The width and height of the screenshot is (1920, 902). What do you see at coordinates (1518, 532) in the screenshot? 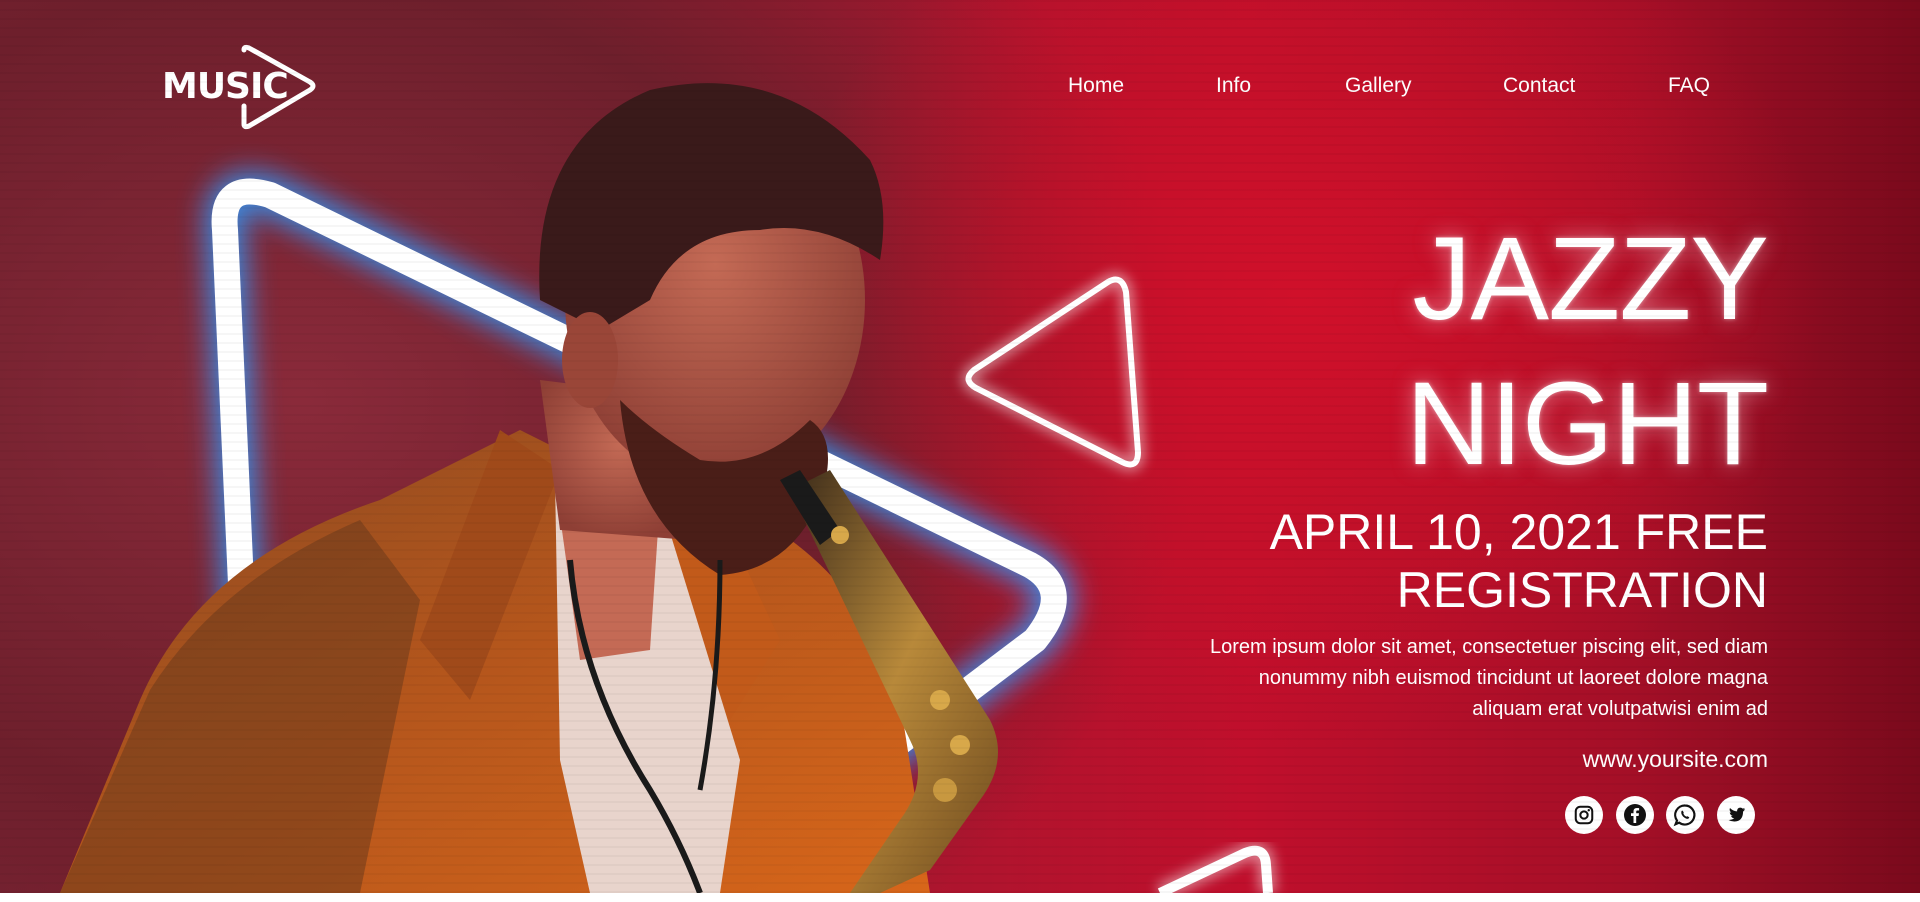
I see `subtitle-line1: APRIL 10, 2021 FREE` at bounding box center [1518, 532].